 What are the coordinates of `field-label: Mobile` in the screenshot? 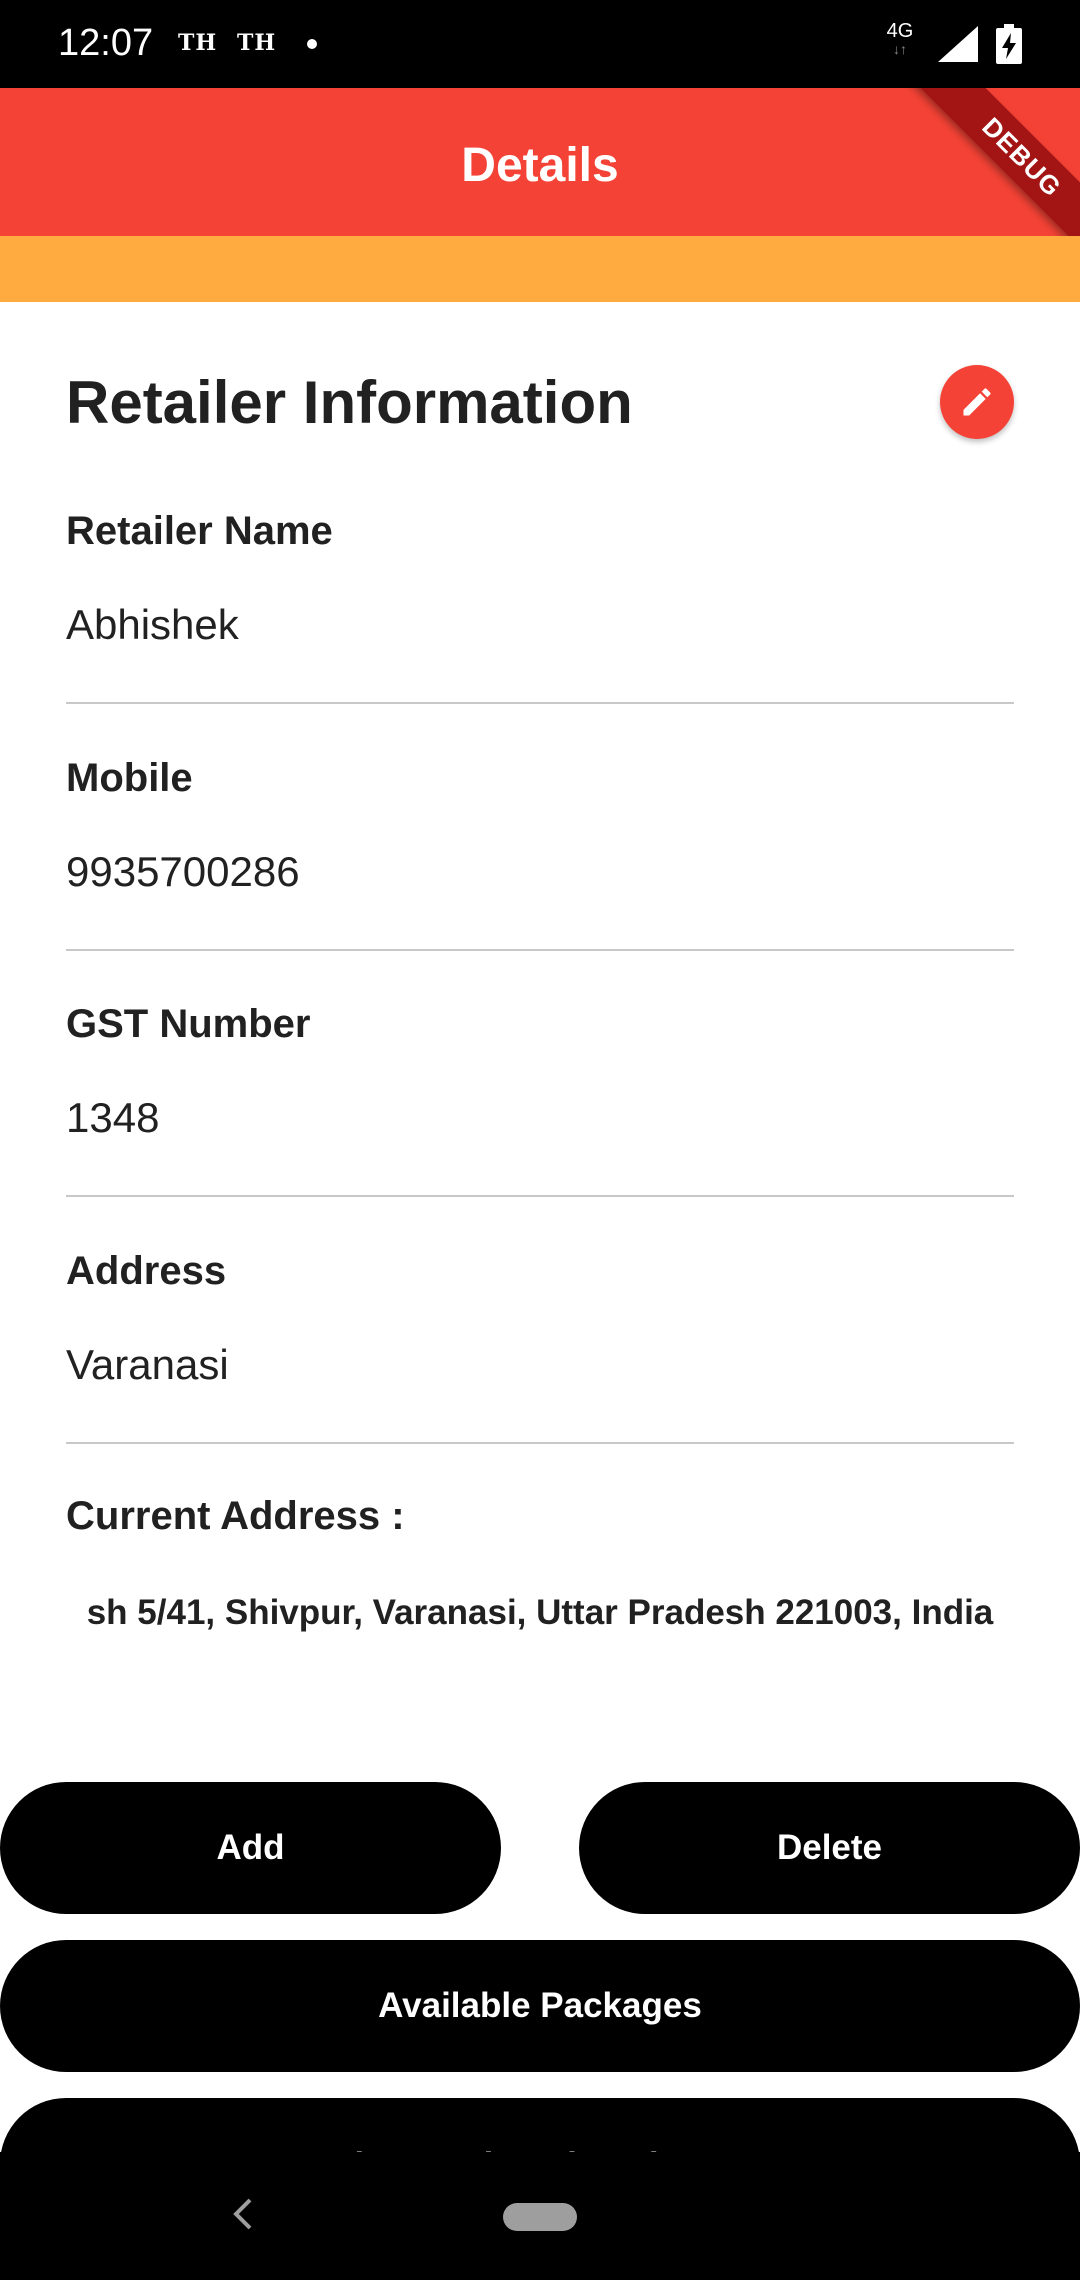 It's located at (129, 778).